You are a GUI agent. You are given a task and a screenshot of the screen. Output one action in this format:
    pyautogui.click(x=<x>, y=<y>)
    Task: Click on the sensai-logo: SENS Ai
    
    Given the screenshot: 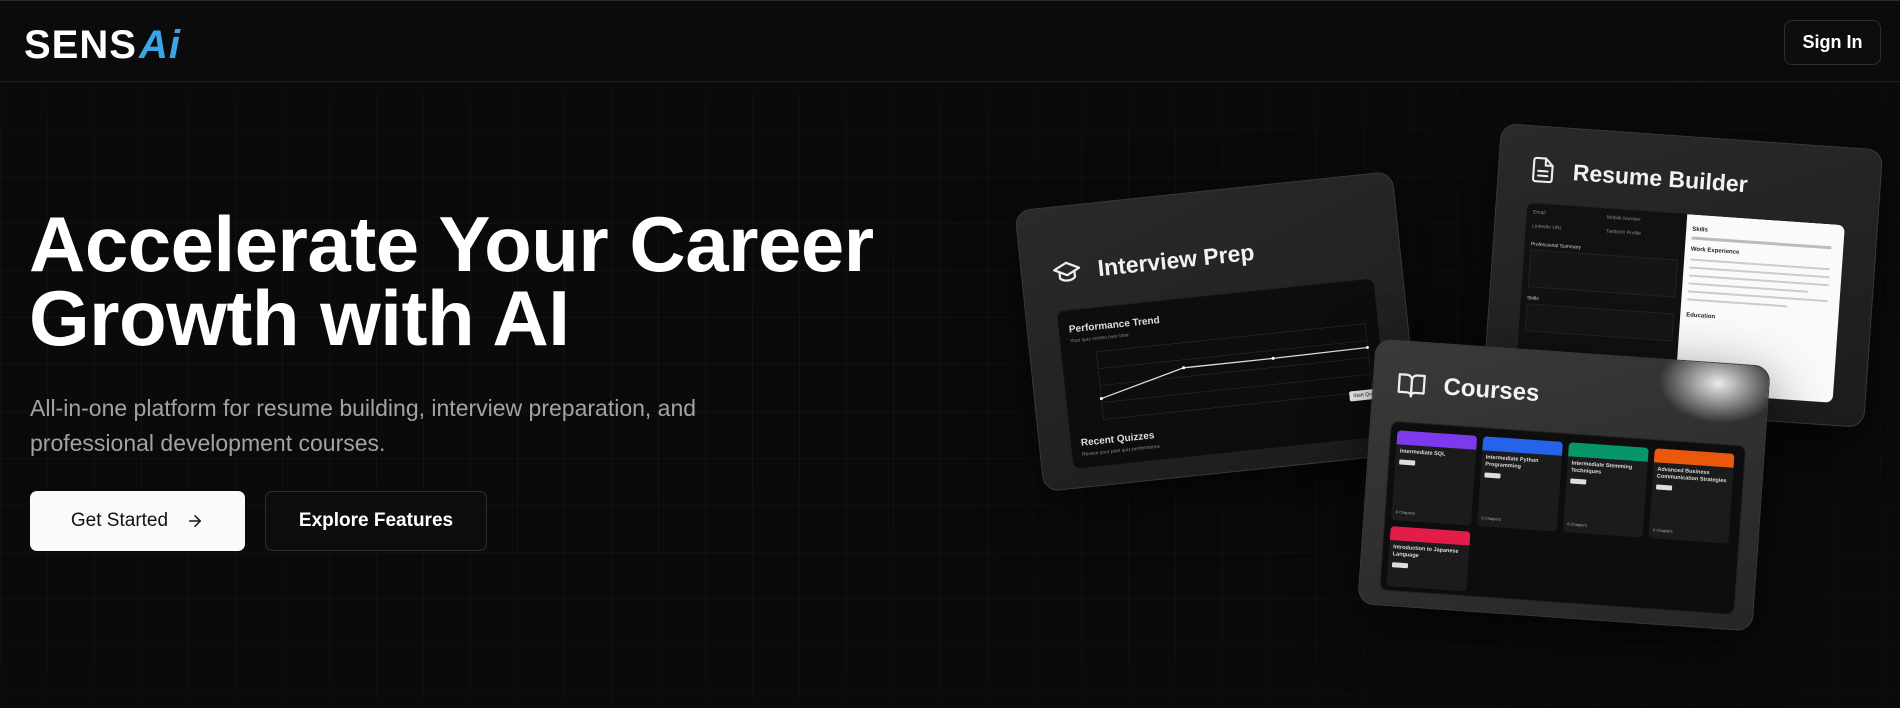 What is the action you would take?
    pyautogui.click(x=102, y=45)
    